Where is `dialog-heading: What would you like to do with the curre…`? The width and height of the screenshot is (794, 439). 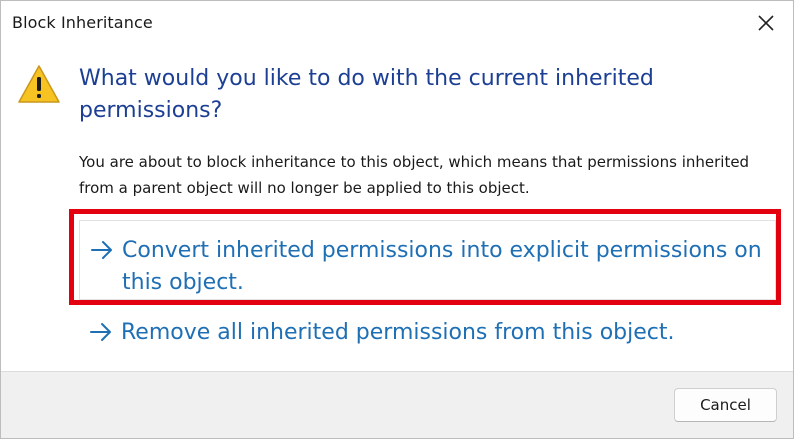 dialog-heading: What would you like to do with the curre… is located at coordinates (366, 94).